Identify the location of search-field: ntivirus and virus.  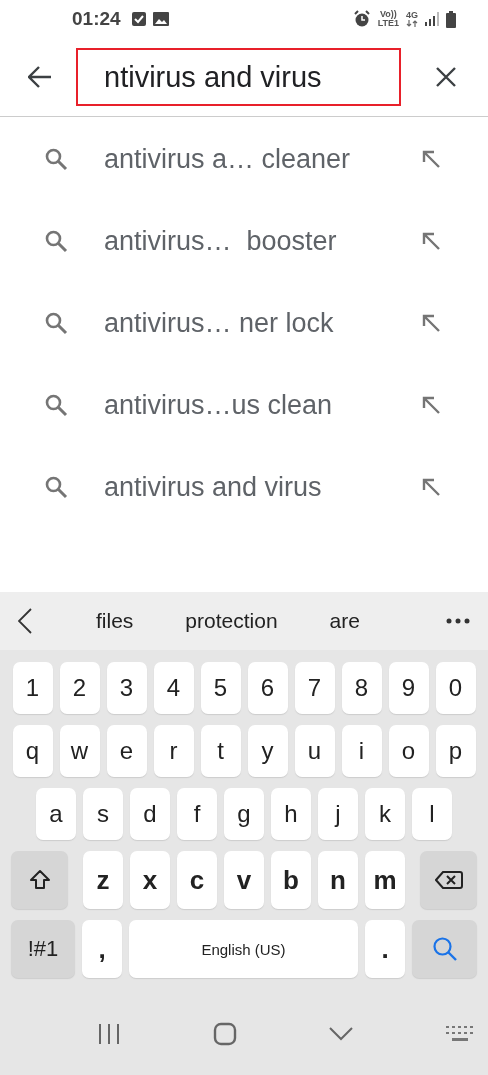
(238, 77).